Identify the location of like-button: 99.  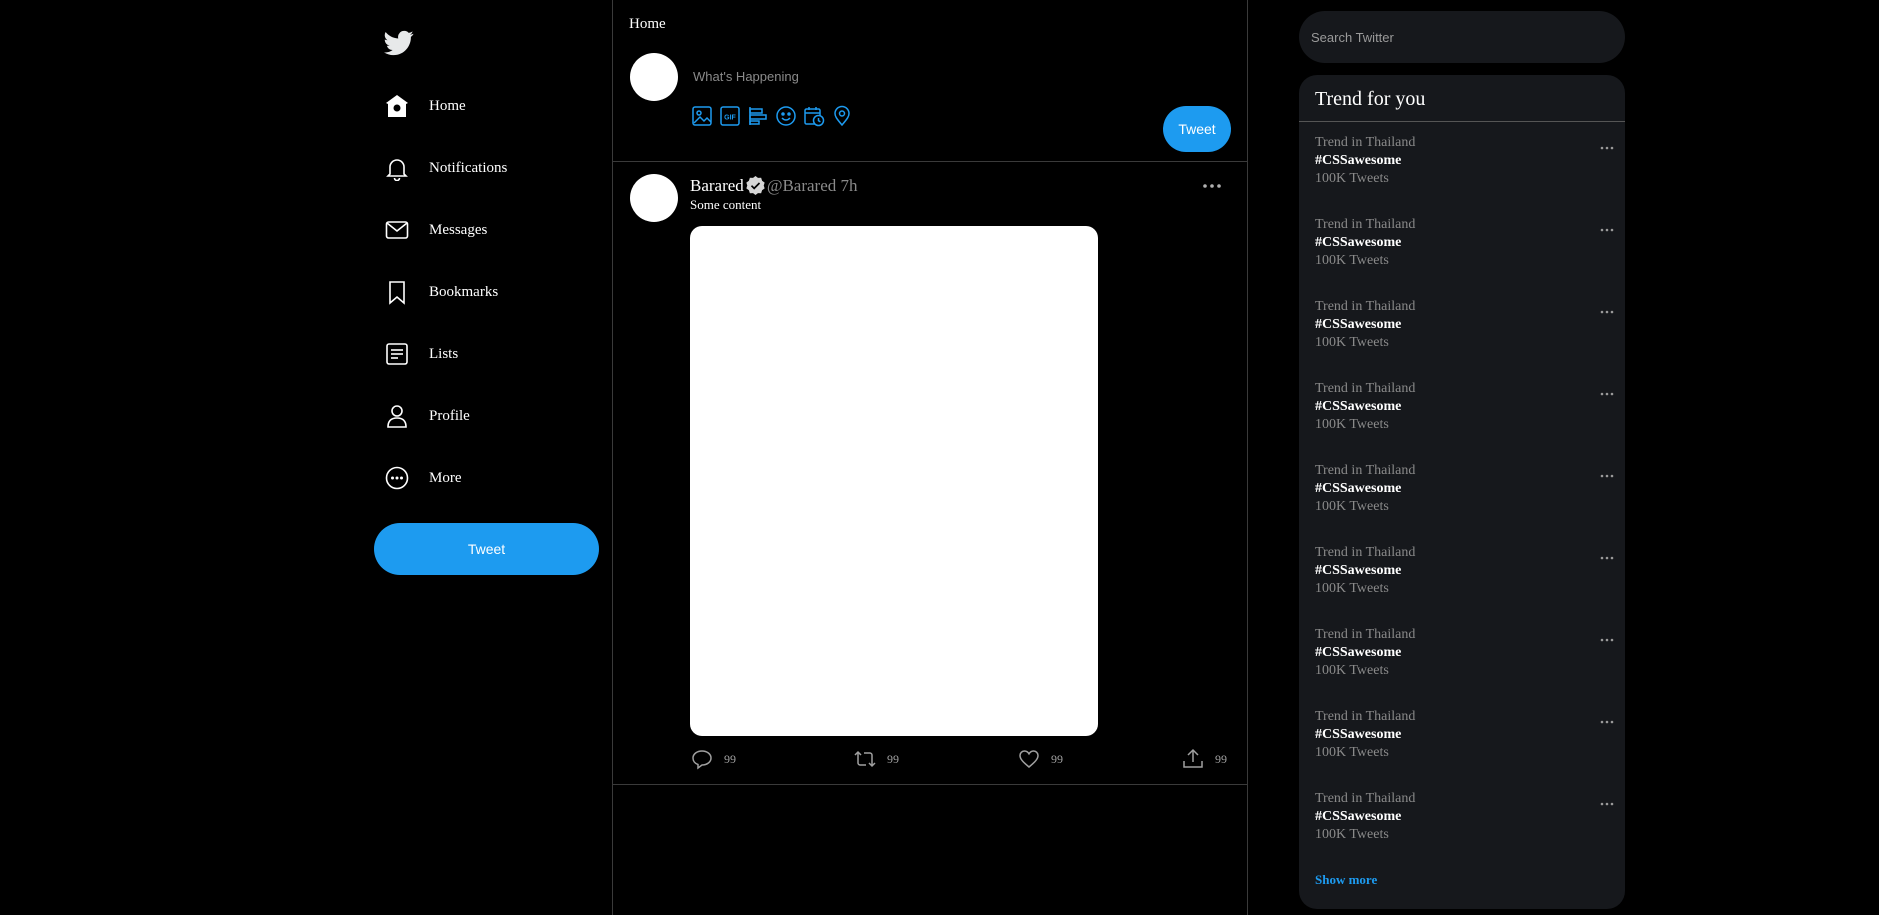
(1040, 759).